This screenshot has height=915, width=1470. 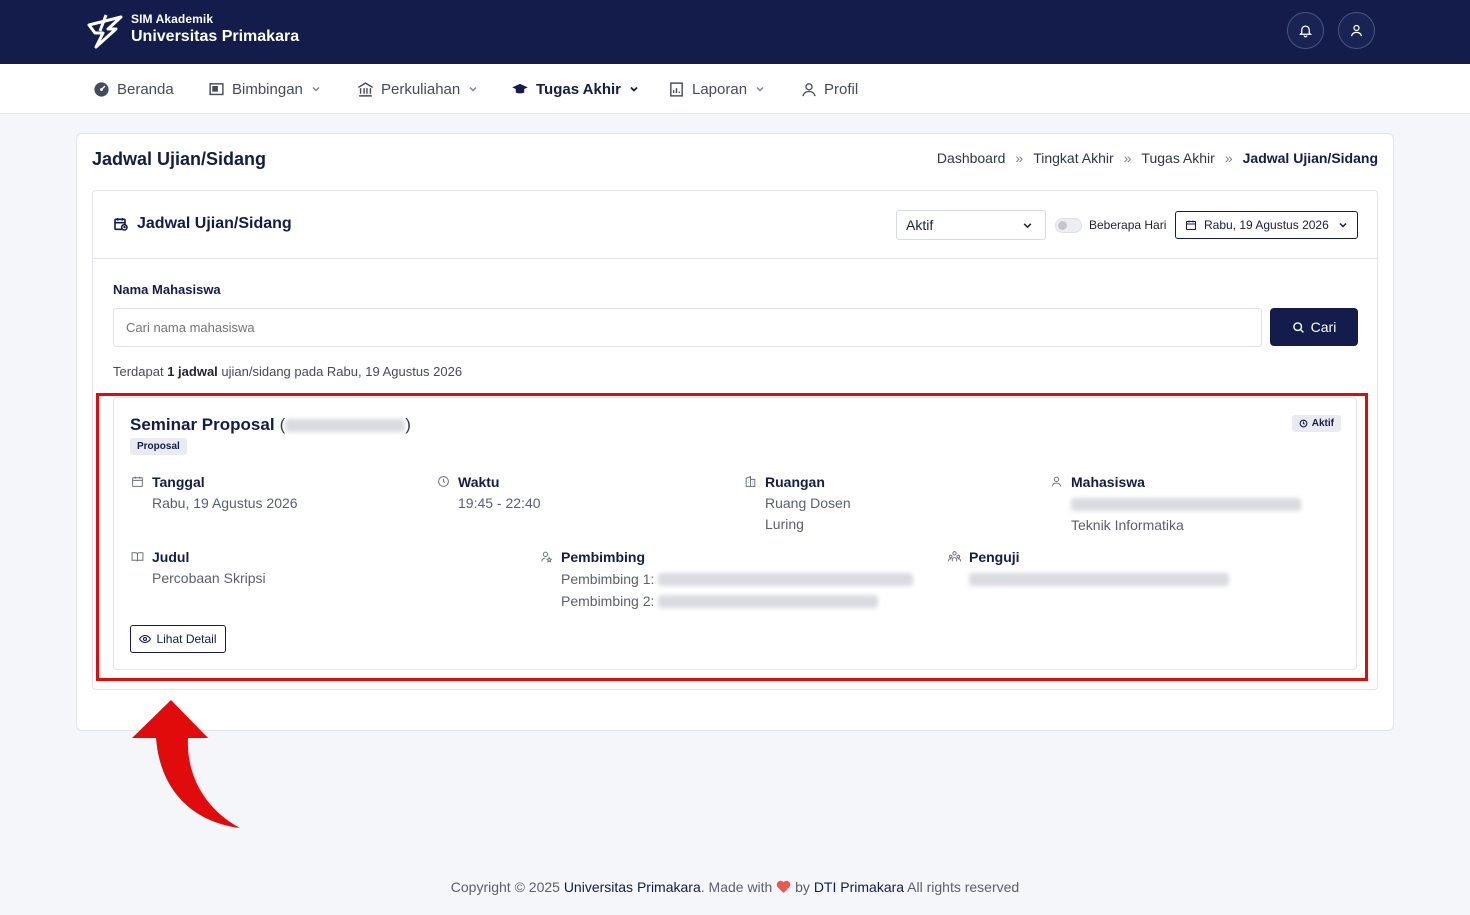 What do you see at coordinates (215, 36) in the screenshot?
I see `brand-title: Universitas Primakara` at bounding box center [215, 36].